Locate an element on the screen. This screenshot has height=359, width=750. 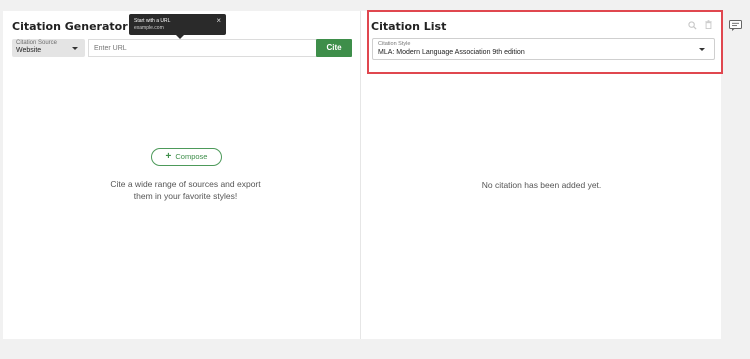
citation-source-value: Website is located at coordinates (29, 50).